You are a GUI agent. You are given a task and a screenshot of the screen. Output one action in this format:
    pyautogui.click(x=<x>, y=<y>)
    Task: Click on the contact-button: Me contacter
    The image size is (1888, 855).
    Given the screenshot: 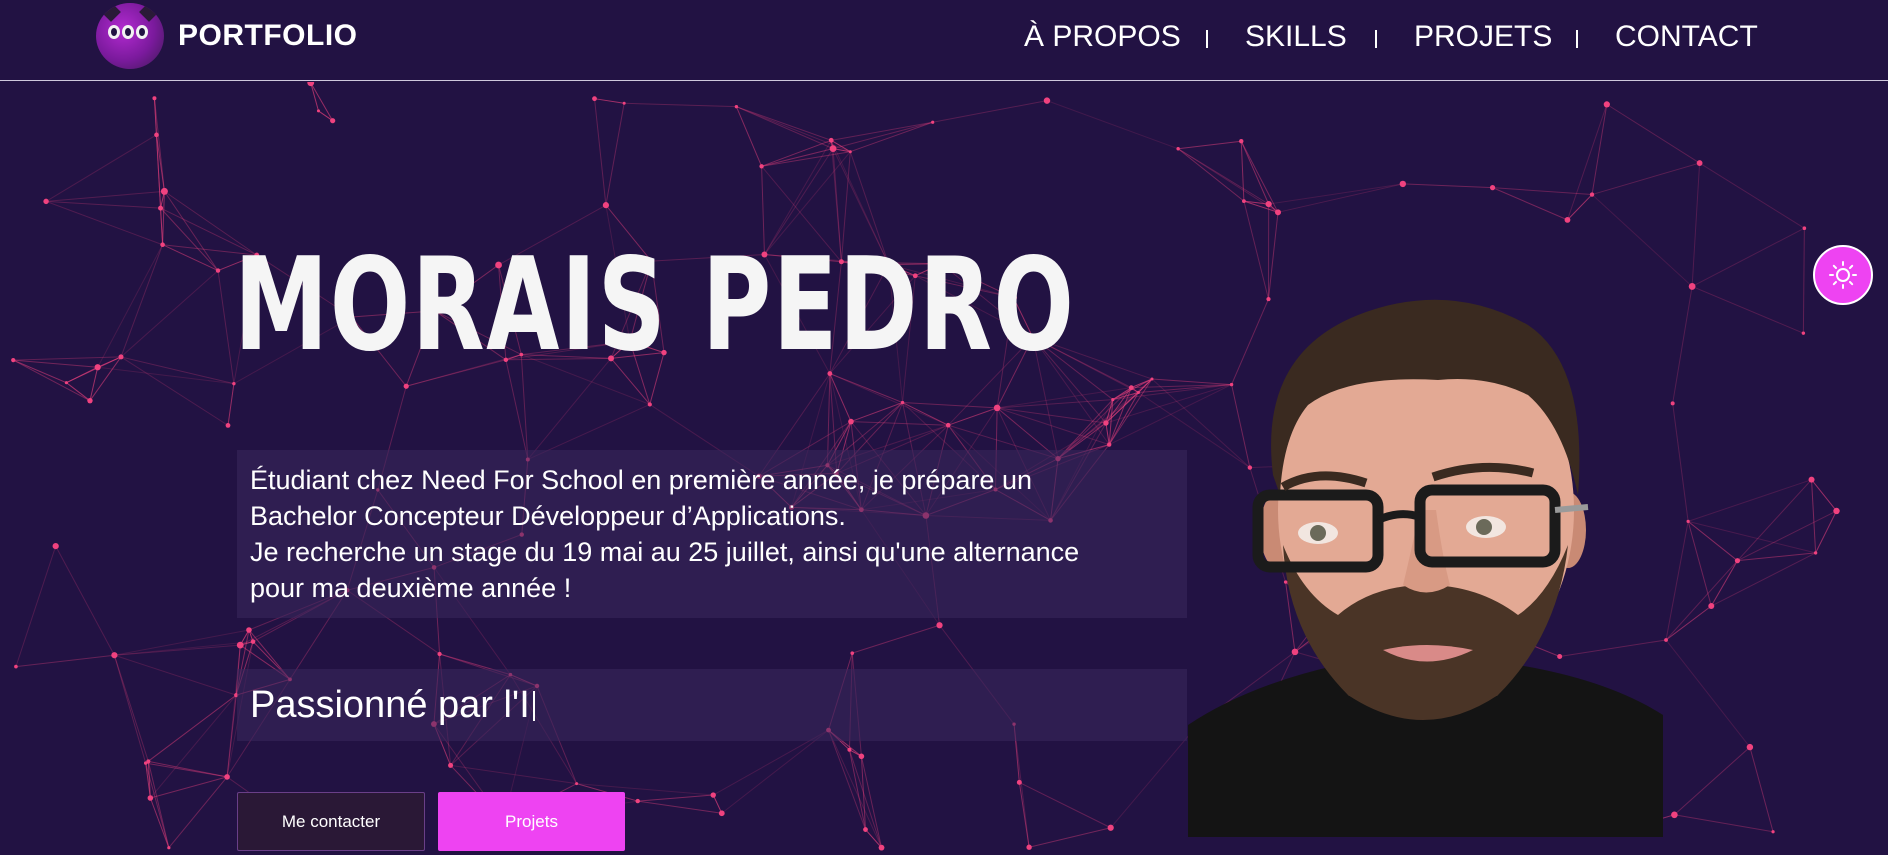 What is the action you would take?
    pyautogui.click(x=331, y=821)
    